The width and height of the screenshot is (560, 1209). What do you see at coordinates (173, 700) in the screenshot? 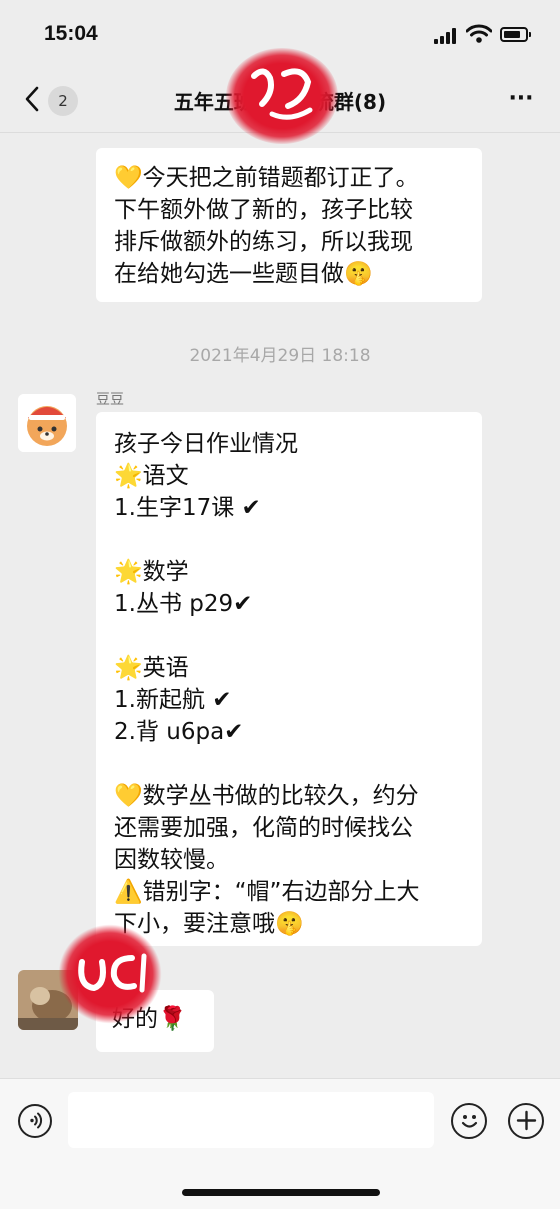
I see `message-line: 1.新起航 ✔` at bounding box center [173, 700].